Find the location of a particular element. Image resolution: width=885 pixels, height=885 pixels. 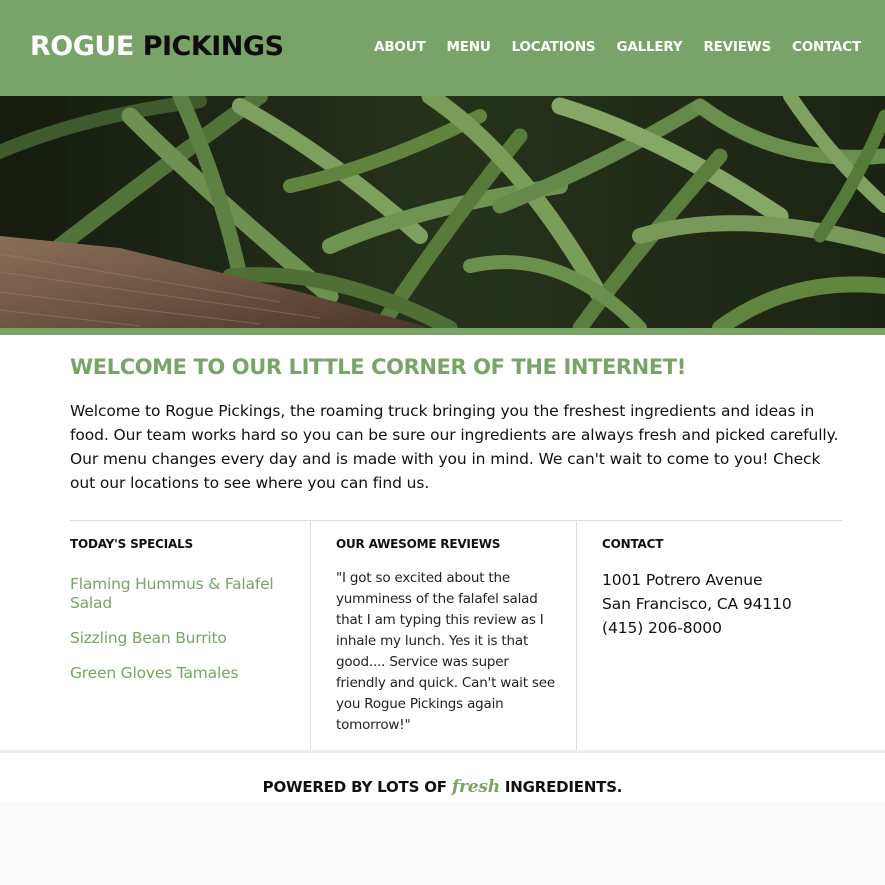

nav-link-menu: MENU is located at coordinates (468, 47).